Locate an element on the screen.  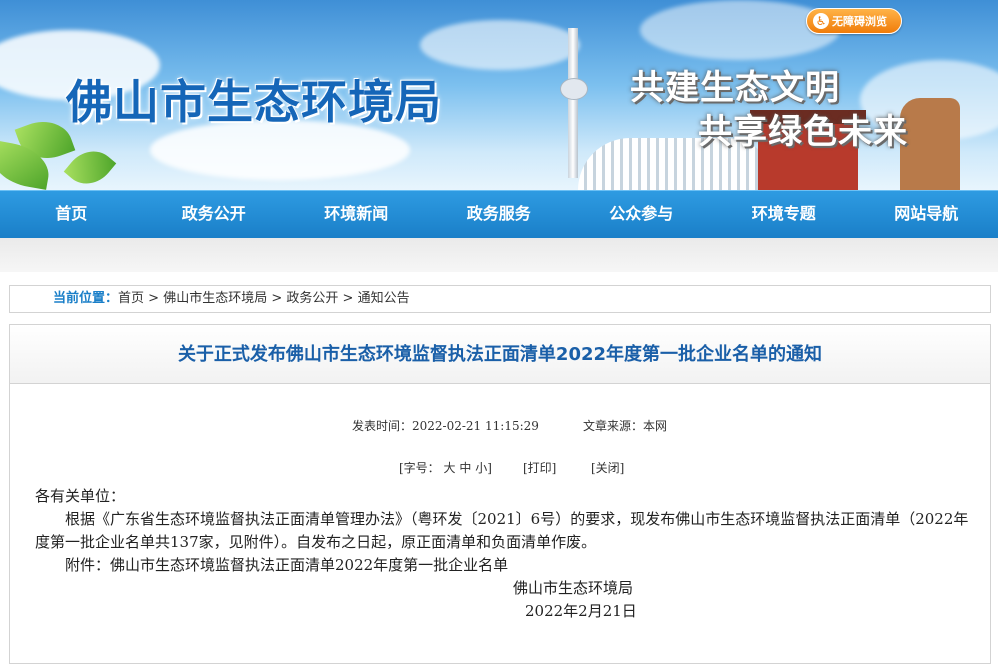
attachment-line: 附件：佛山市生态环境监督执法正面清单2022年度第一批企业名单 is located at coordinates (287, 565).